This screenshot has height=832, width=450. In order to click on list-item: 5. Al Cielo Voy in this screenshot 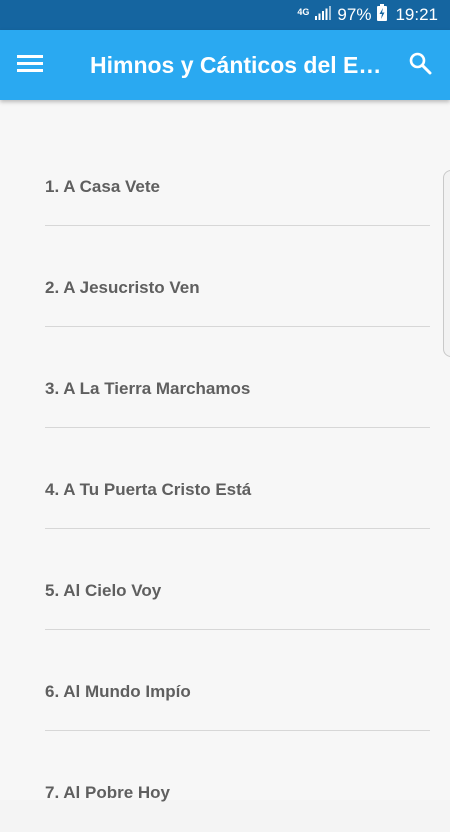, I will do `click(237, 579)`.